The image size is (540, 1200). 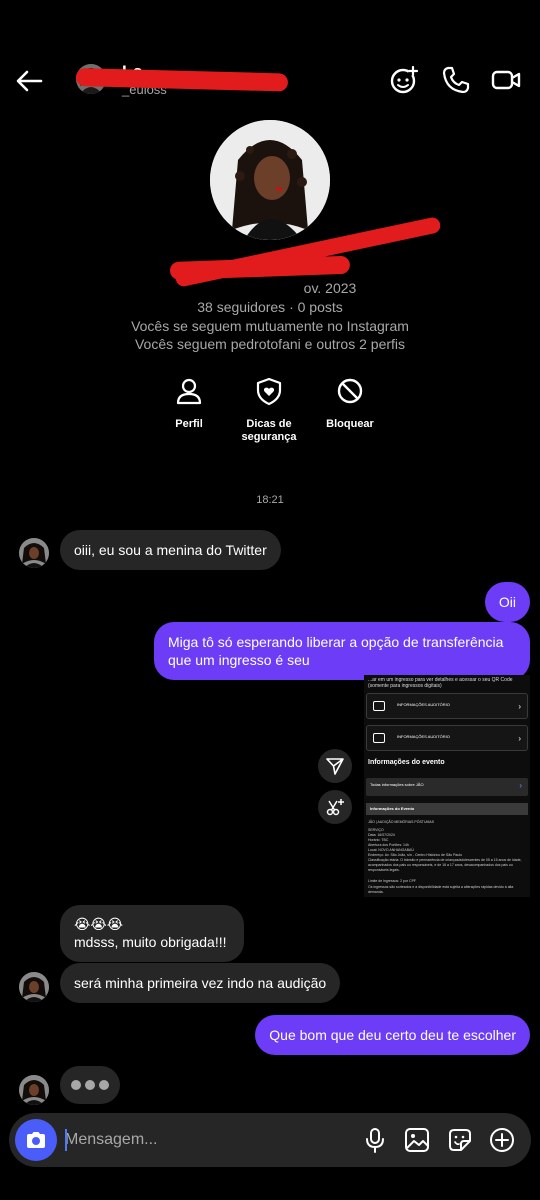 What do you see at coordinates (401, 822) in the screenshot?
I see `shot-event-line: JÃO | AUDIÇÃO MEMÓRIAS PÓSTUMAS` at bounding box center [401, 822].